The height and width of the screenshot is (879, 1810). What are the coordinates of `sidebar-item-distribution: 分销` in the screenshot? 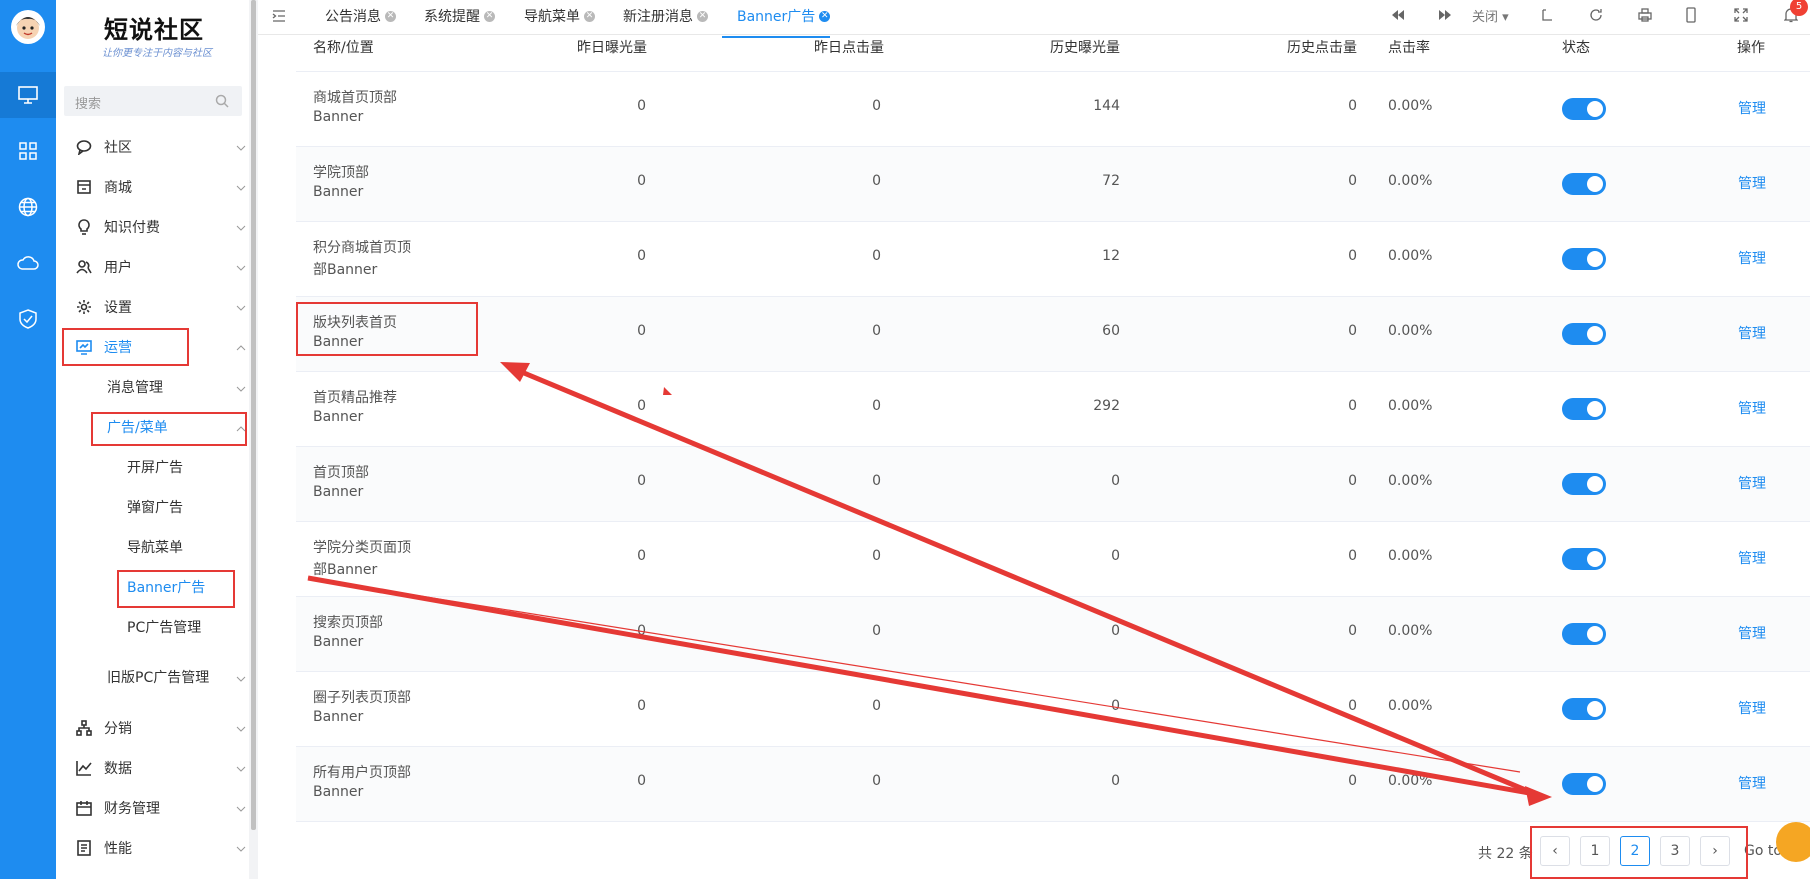 It's located at (162, 728).